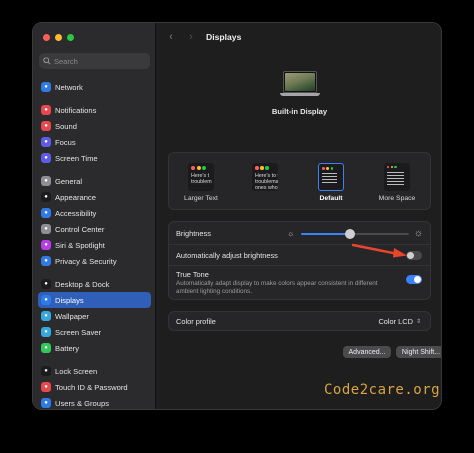 This screenshot has width=474, height=453. Describe the element at coordinates (46, 371) in the screenshot. I see `lock-icon: ●` at that location.